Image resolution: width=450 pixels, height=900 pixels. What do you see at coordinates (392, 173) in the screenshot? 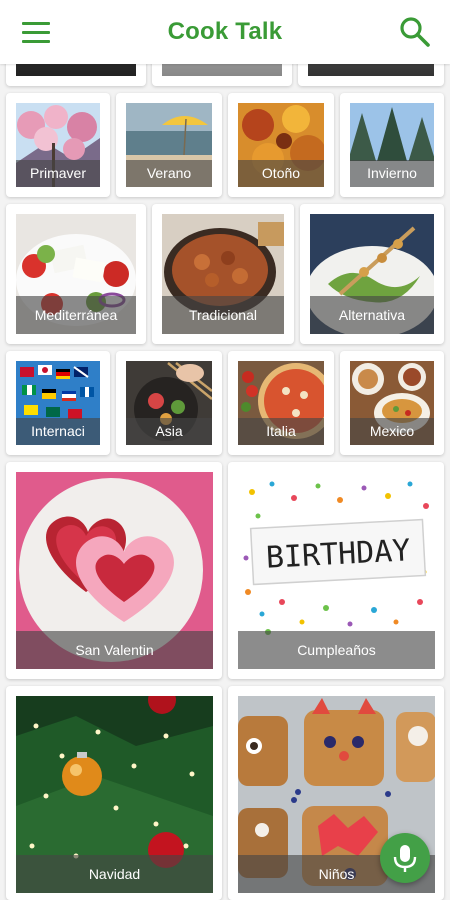
I see `category-label: Invierno` at bounding box center [392, 173].